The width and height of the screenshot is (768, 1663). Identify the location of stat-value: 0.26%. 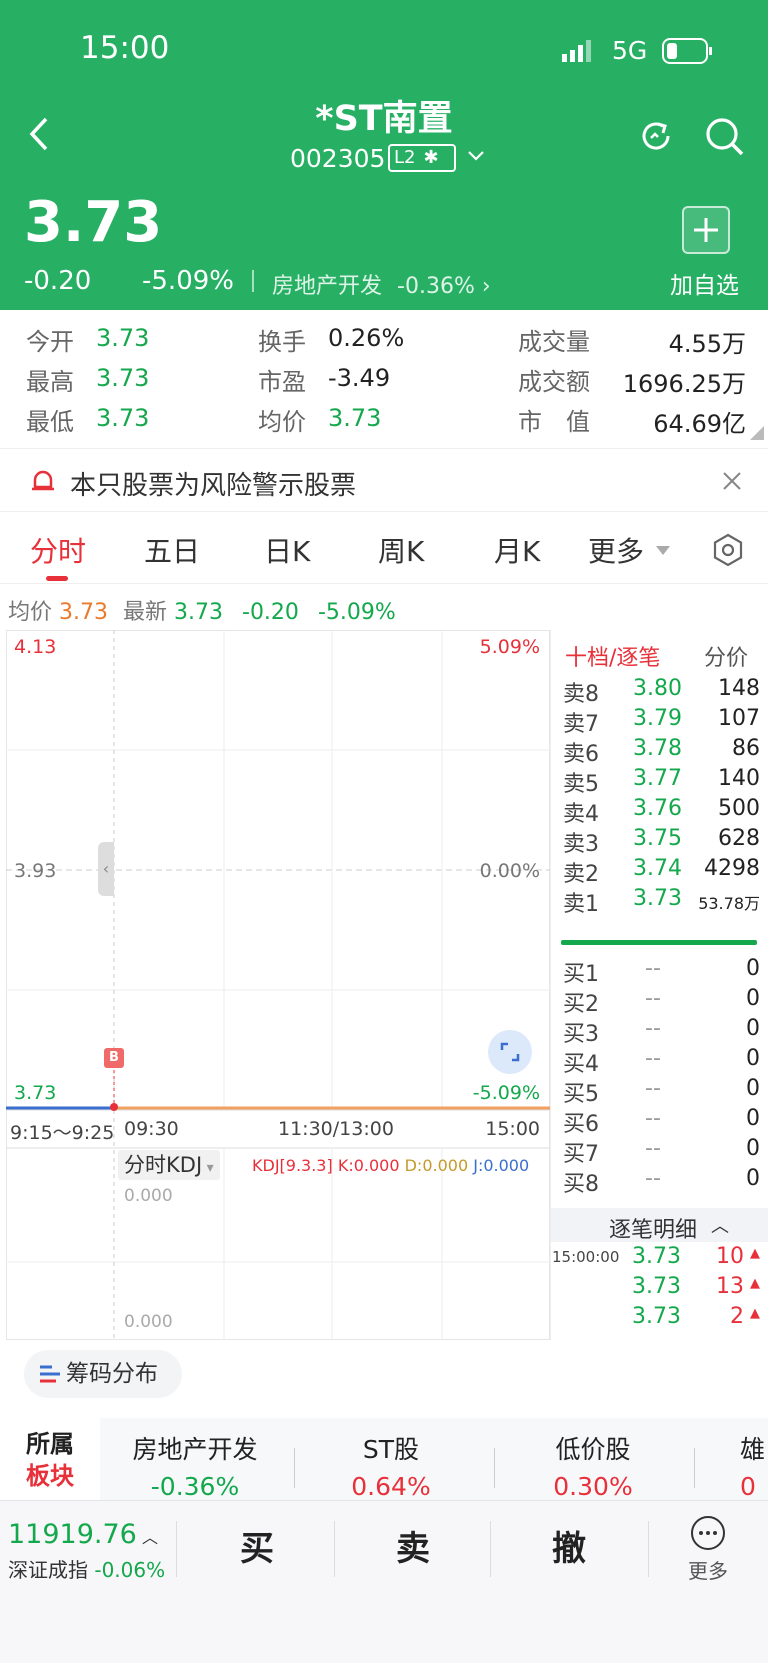
(366, 338).